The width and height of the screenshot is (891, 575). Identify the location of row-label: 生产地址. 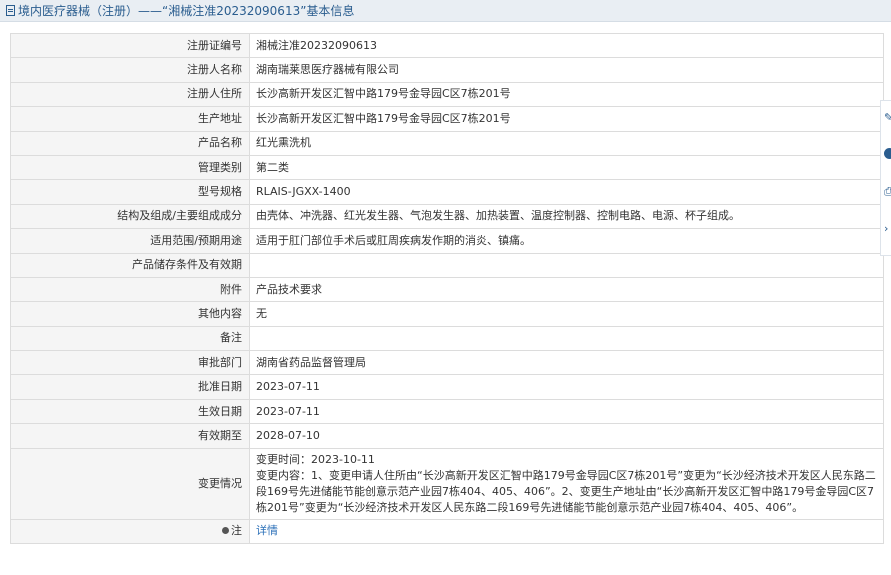
(130, 119).